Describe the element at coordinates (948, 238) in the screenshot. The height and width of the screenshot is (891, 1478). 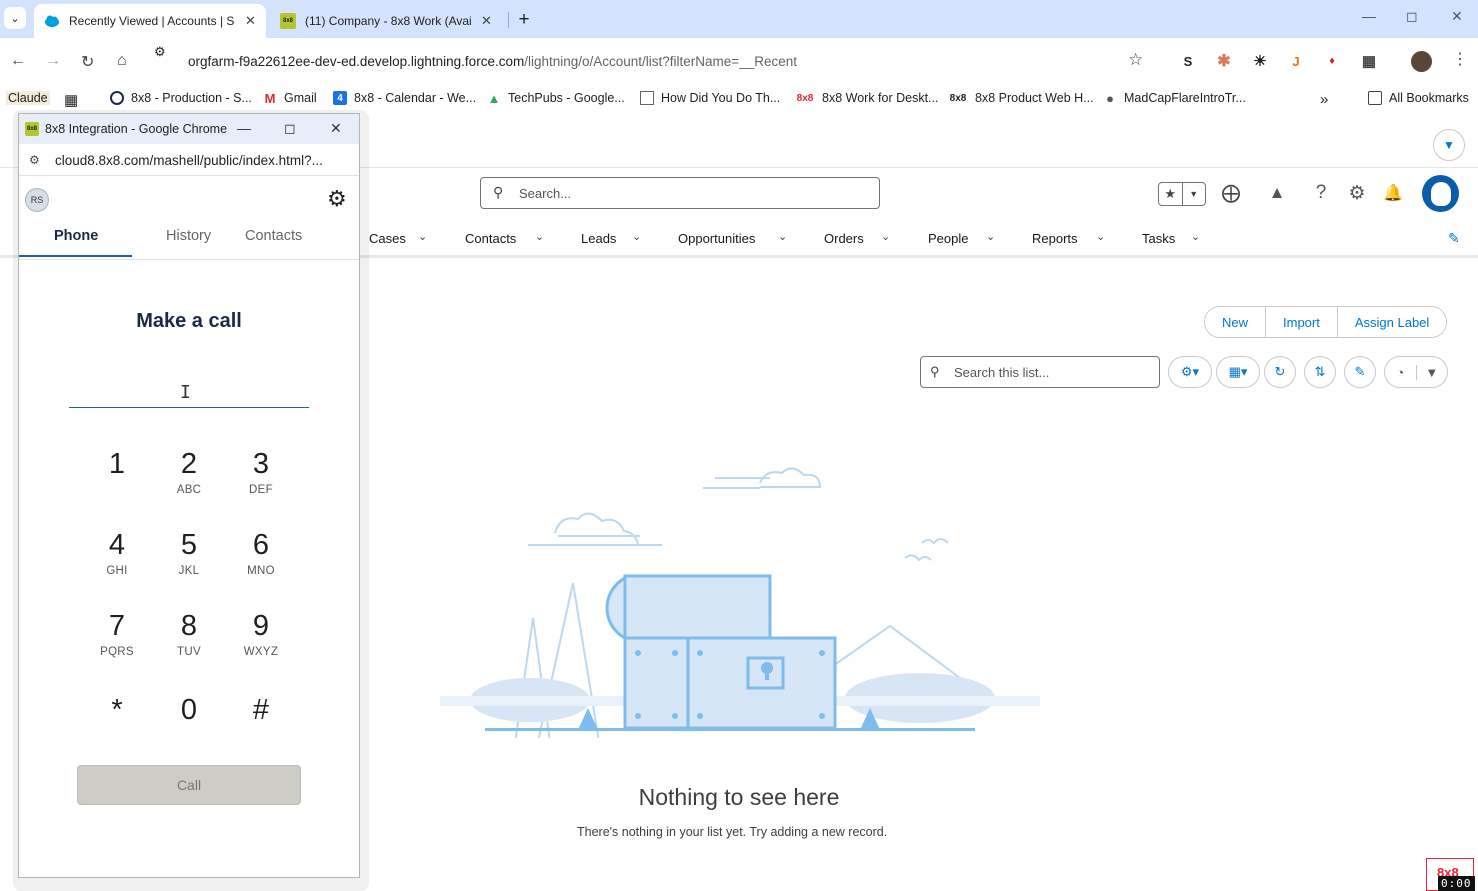
I see `nav-item-people: People` at that location.